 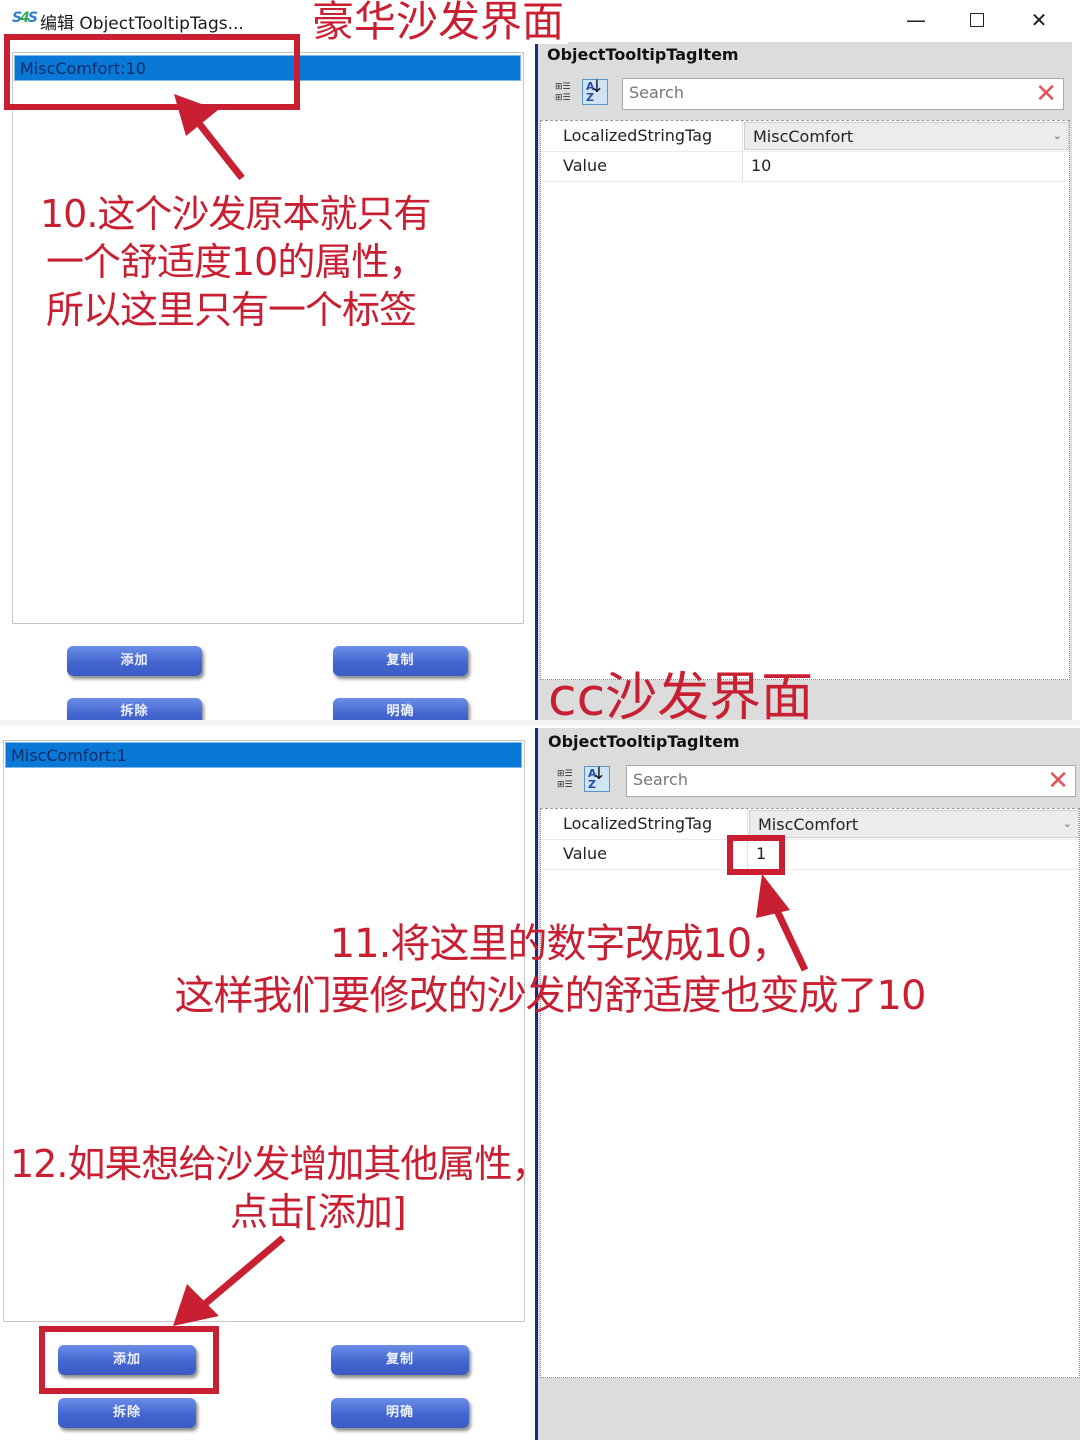 What do you see at coordinates (209, 137) in the screenshot?
I see `arrow-to-list-item` at bounding box center [209, 137].